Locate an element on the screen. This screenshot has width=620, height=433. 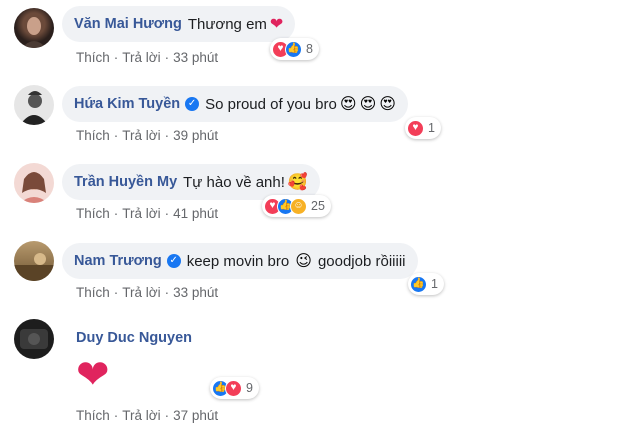
comment-actions: Thích · Trả lời · 41 phút is located at coordinates (147, 213).